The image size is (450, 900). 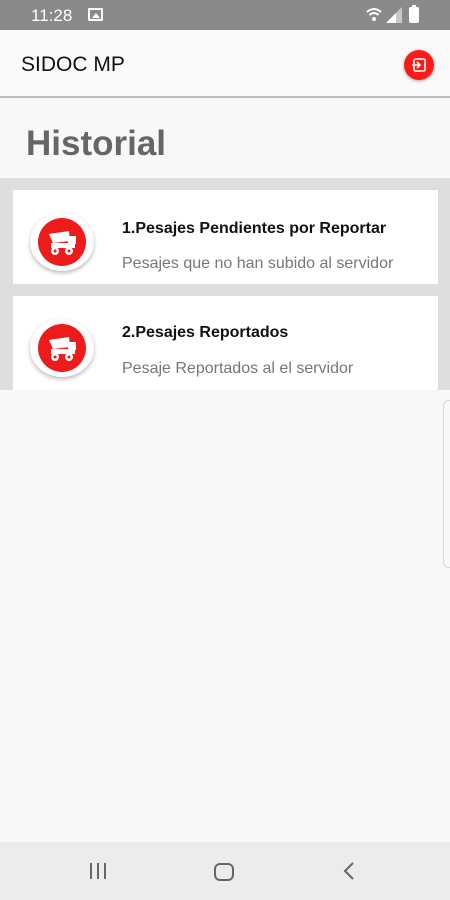 I want to click on status-time: 11:28, so click(x=52, y=15).